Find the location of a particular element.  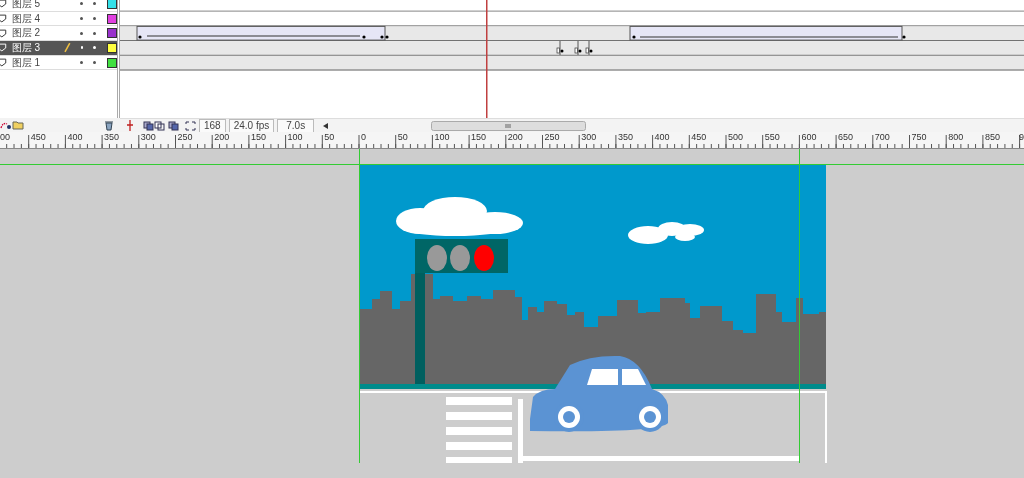

ruler-label: 500 is located at coordinates (736, 137).